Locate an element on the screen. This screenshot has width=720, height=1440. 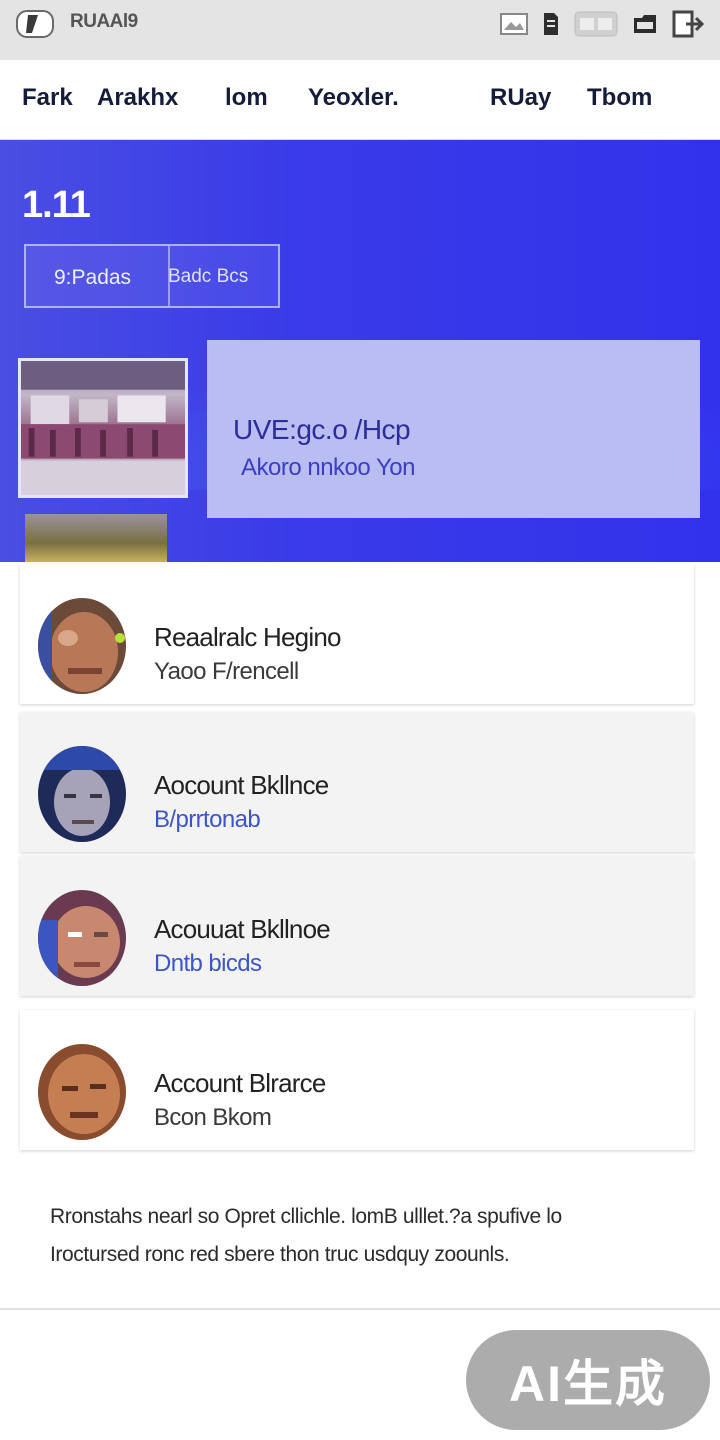
hero-value: 1.11 is located at coordinates (56, 205).